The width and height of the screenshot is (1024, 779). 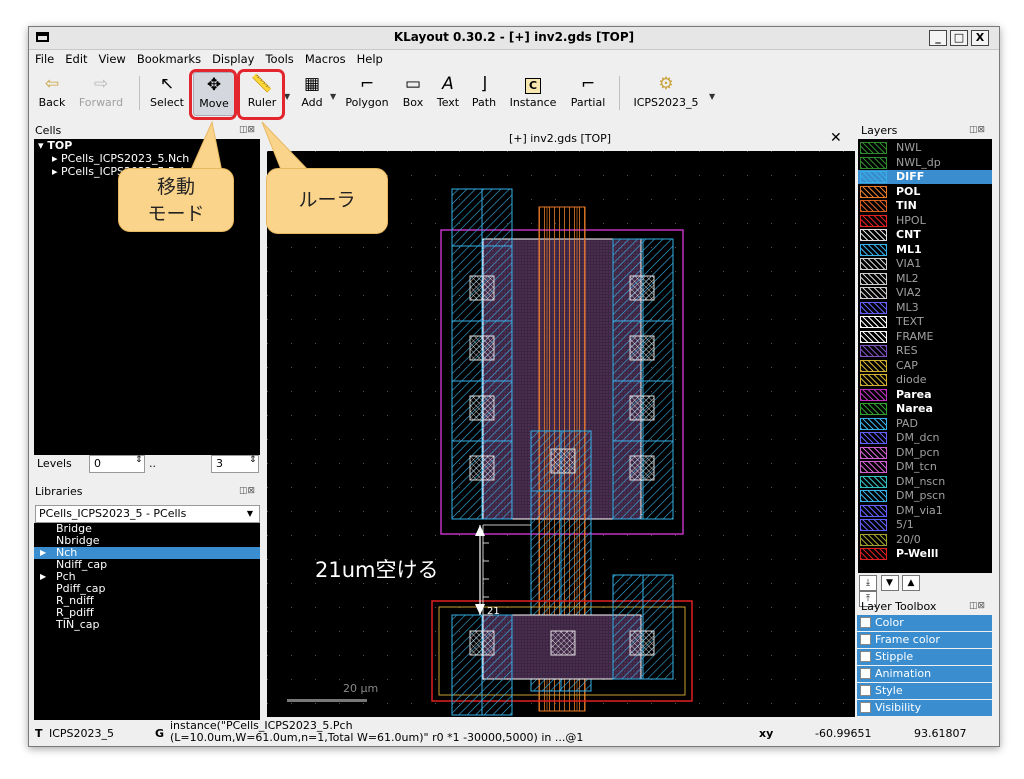 What do you see at coordinates (327, 201) in the screenshot?
I see `ruler-callout: ルーラ` at bounding box center [327, 201].